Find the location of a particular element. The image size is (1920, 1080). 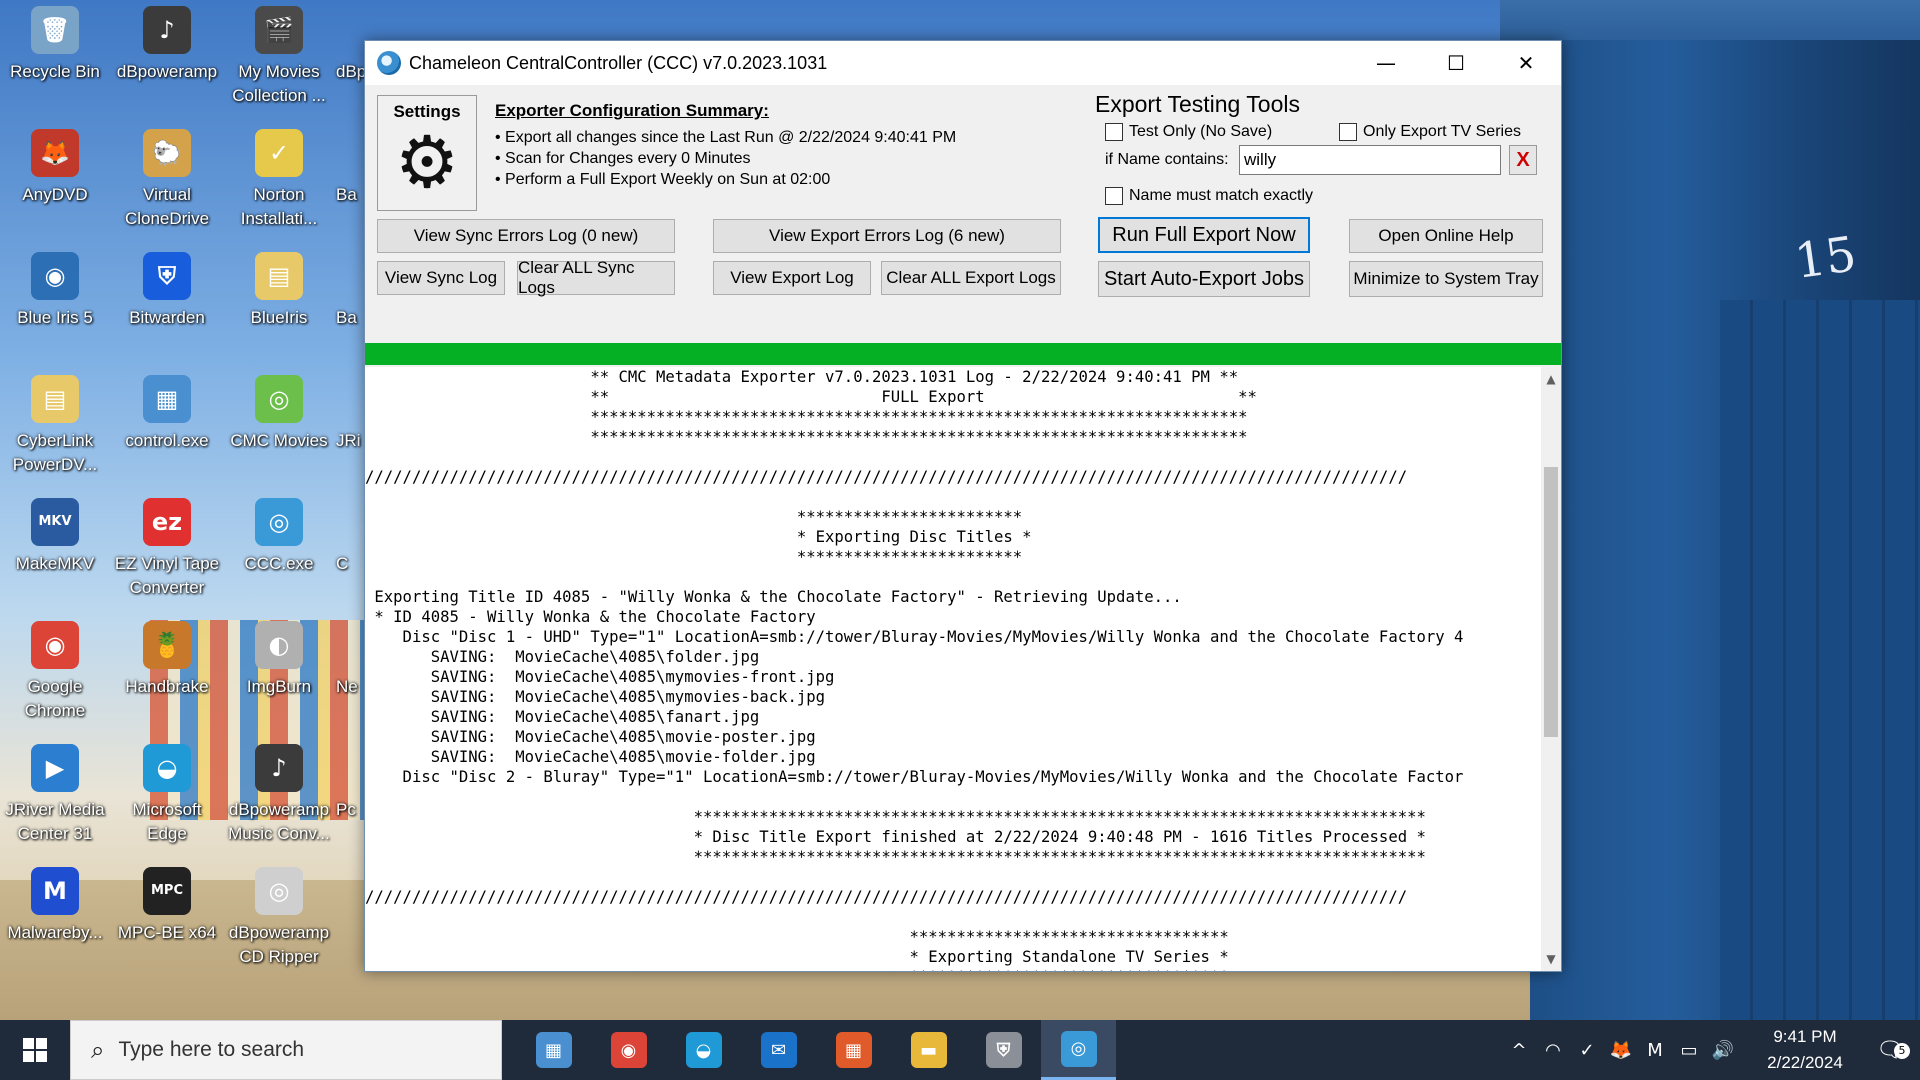

view-sync-errors-button: View Sync Errors Log (0 new) is located at coordinates (526, 236).